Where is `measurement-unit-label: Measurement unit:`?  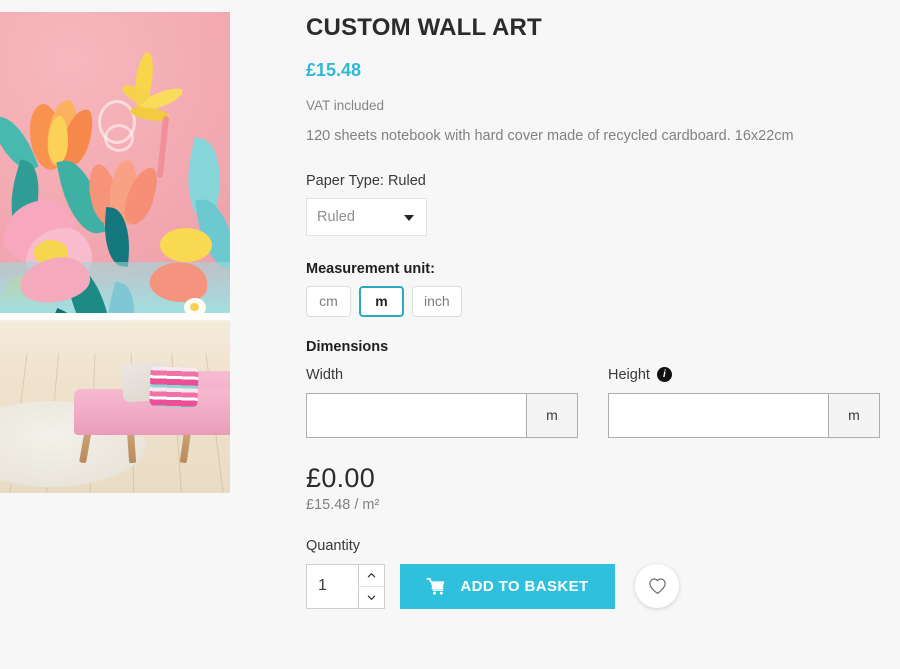 measurement-unit-label: Measurement unit: is located at coordinates (370, 268).